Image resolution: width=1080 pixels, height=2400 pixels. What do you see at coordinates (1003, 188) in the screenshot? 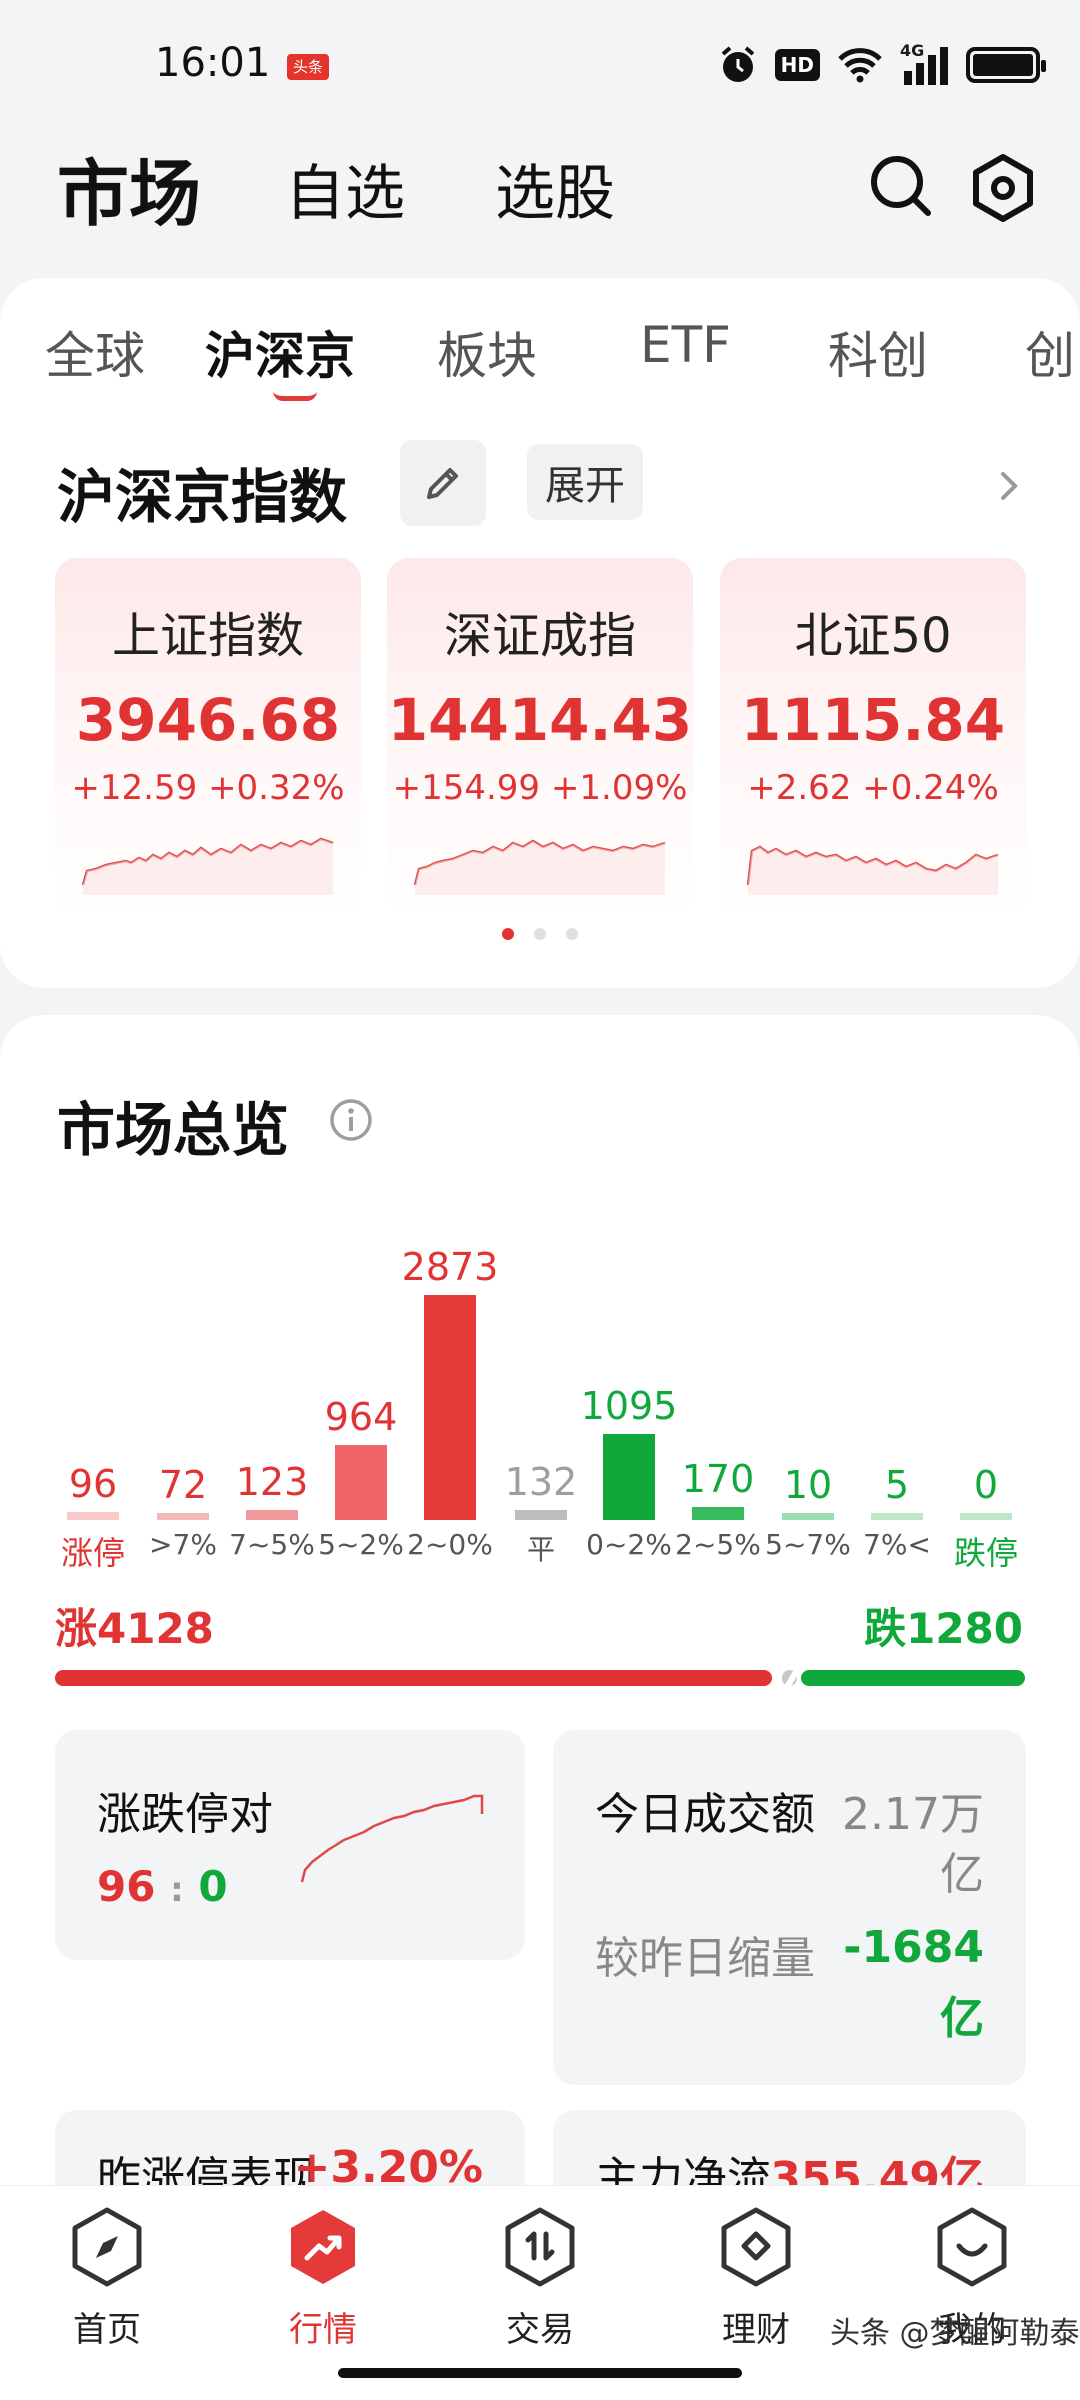
I see `settings-icon` at bounding box center [1003, 188].